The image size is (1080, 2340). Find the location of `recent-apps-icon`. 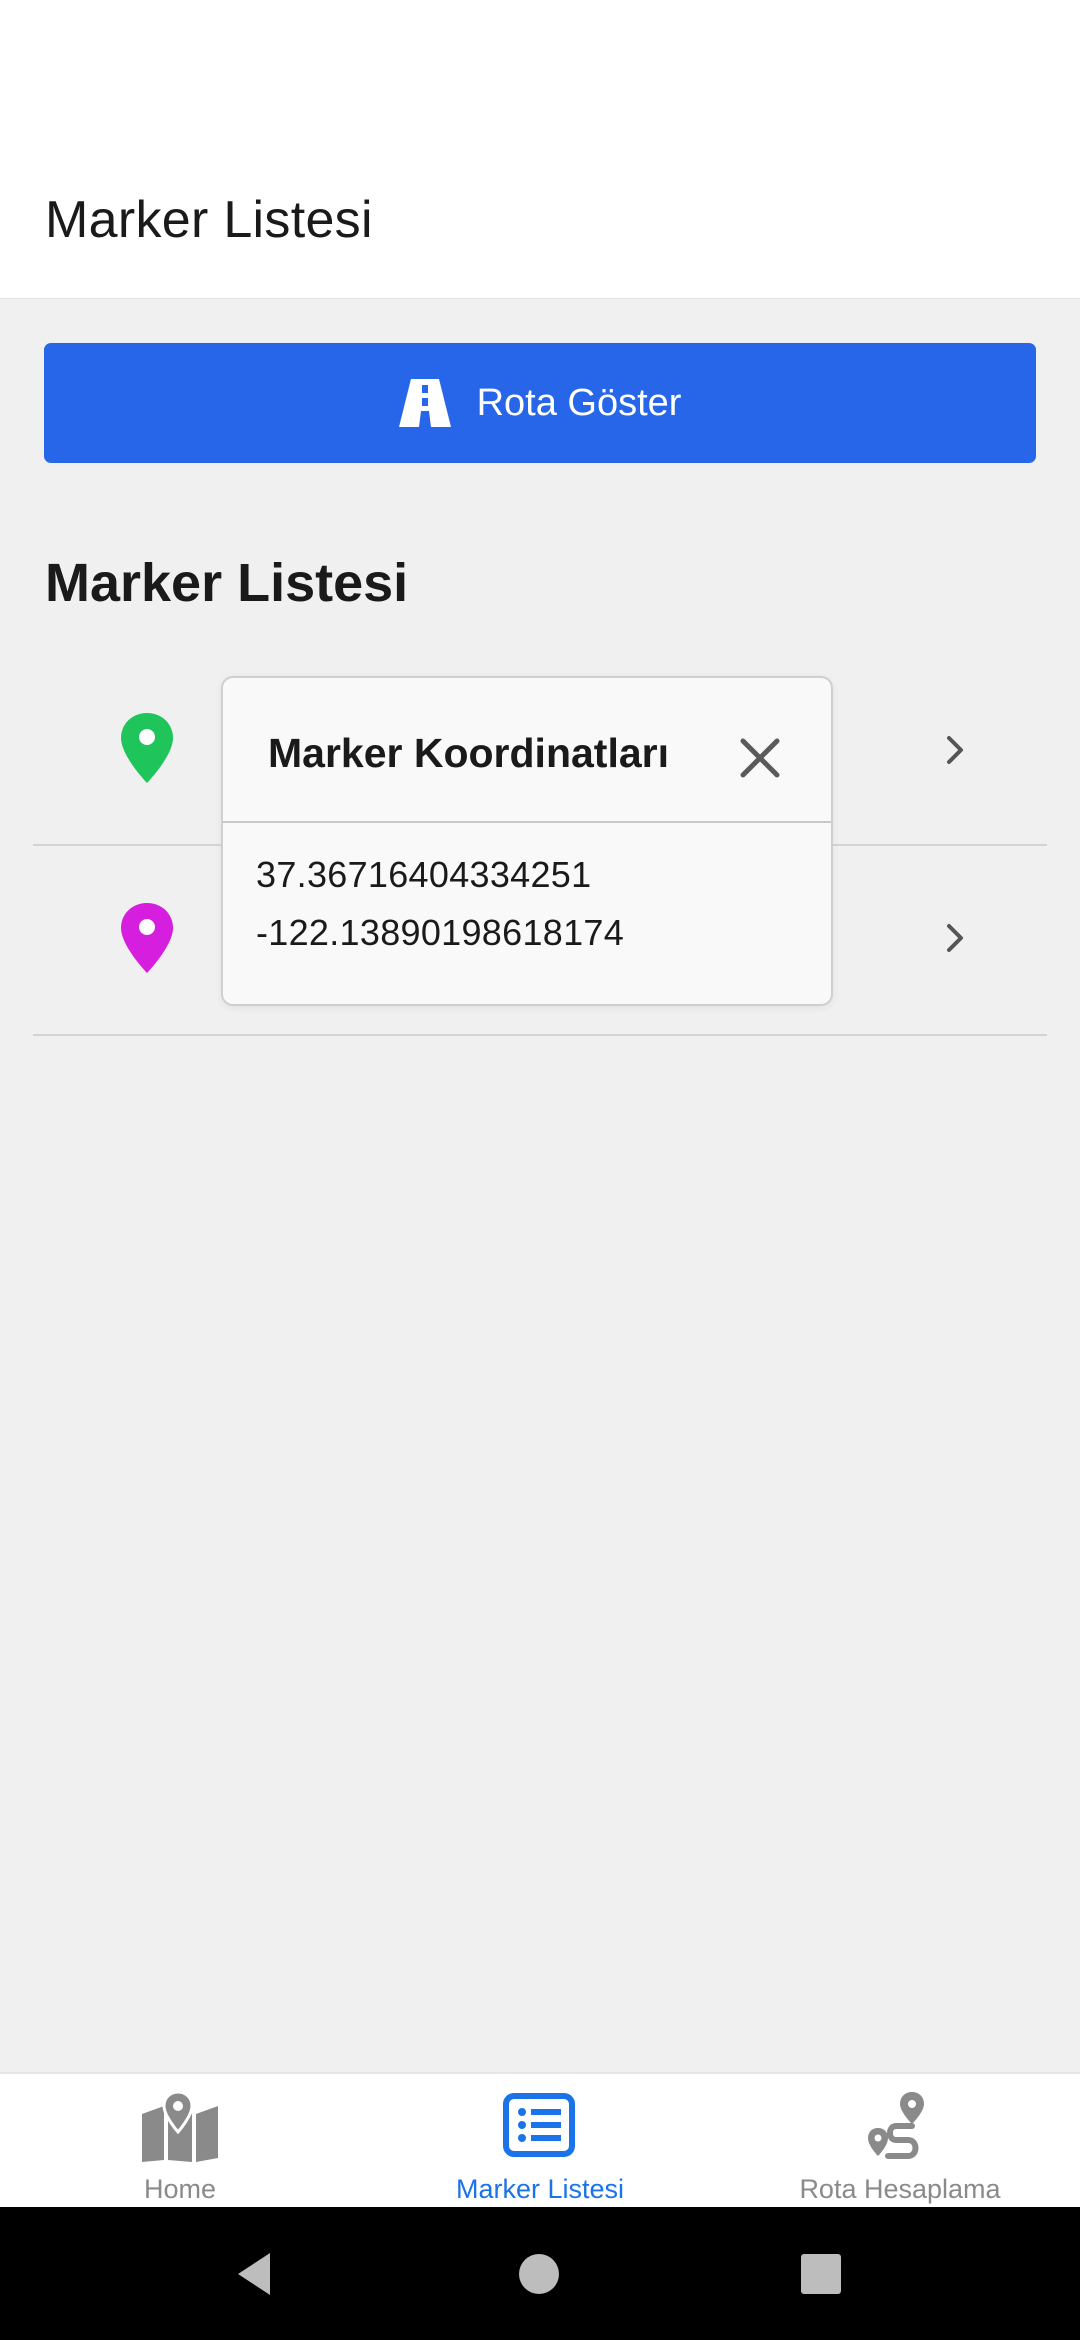

recent-apps-icon is located at coordinates (821, 2274).